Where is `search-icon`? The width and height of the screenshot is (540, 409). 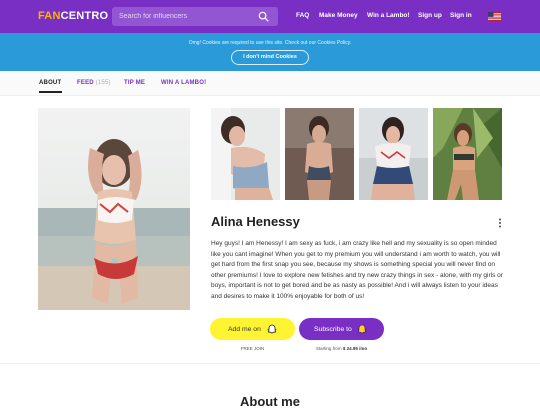
search-icon is located at coordinates (263, 16).